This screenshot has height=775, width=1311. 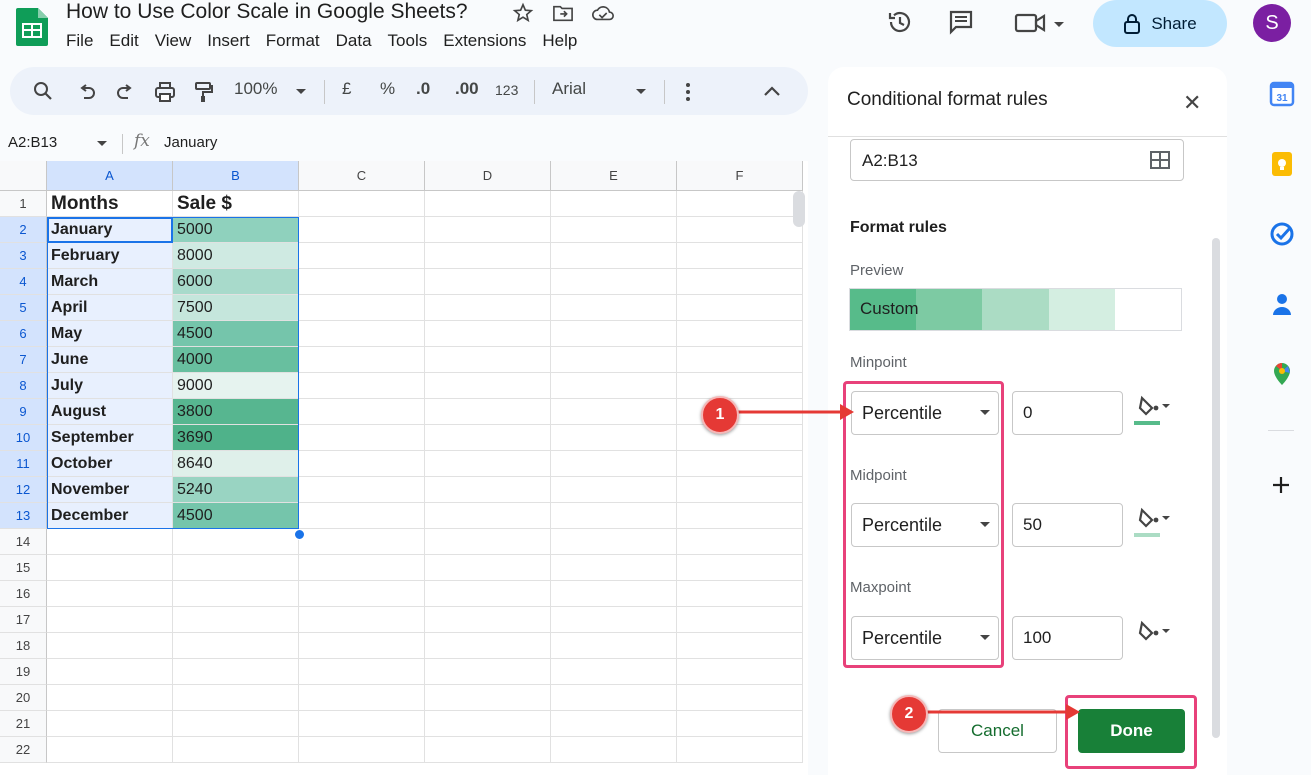 What do you see at coordinates (110, 386) in the screenshot?
I see `table-cell: July` at bounding box center [110, 386].